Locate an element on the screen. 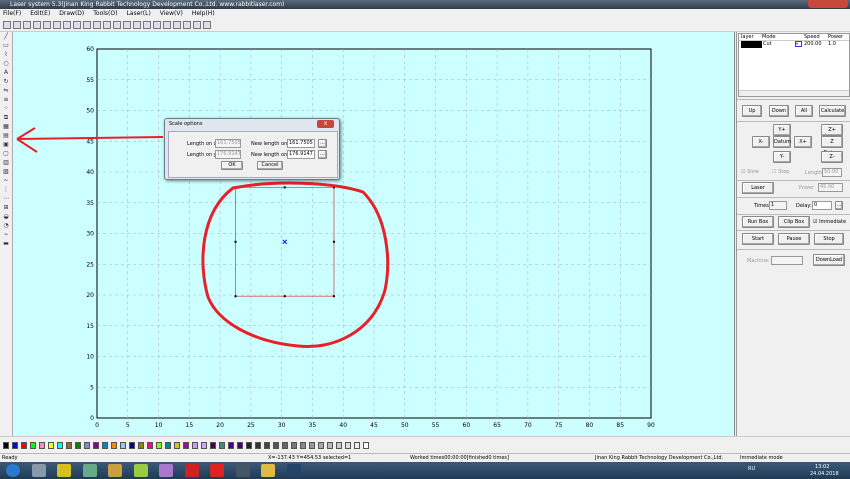  redo-icon is located at coordinates (127, 25).